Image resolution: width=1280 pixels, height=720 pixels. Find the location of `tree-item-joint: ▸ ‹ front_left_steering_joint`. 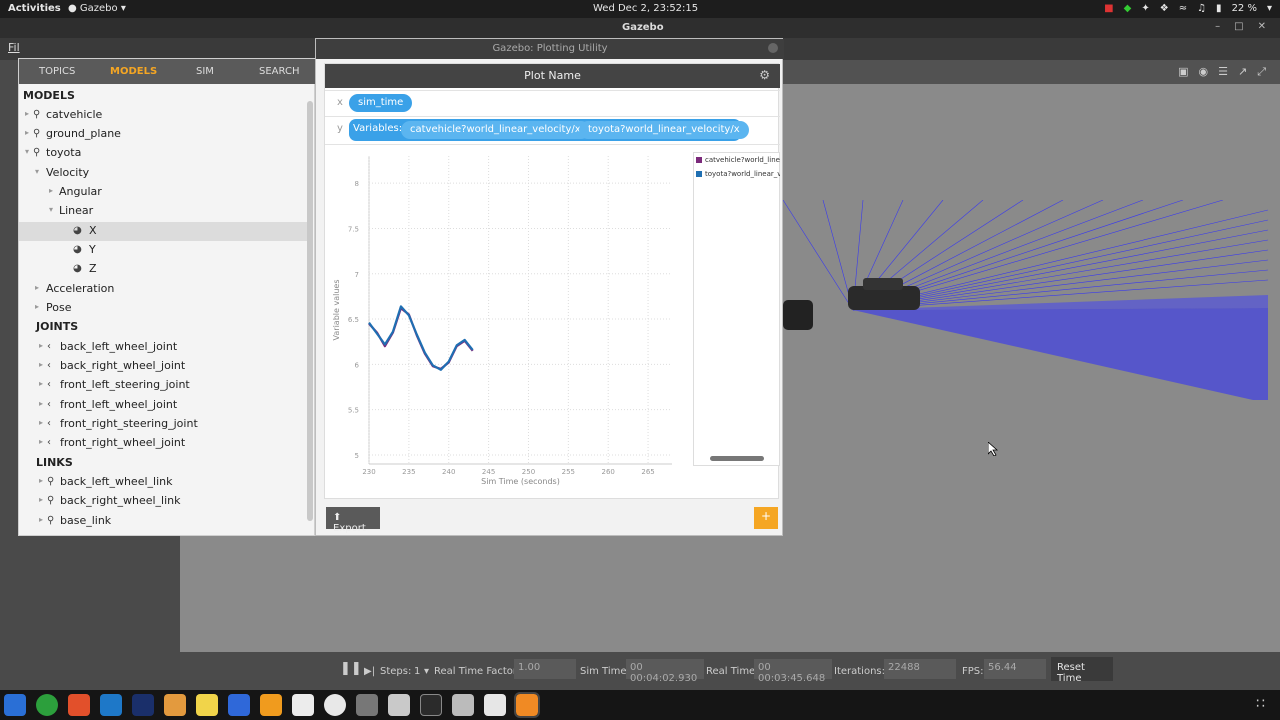

tree-item-joint: ▸ ‹ front_left_steering_joint is located at coordinates (164, 385).